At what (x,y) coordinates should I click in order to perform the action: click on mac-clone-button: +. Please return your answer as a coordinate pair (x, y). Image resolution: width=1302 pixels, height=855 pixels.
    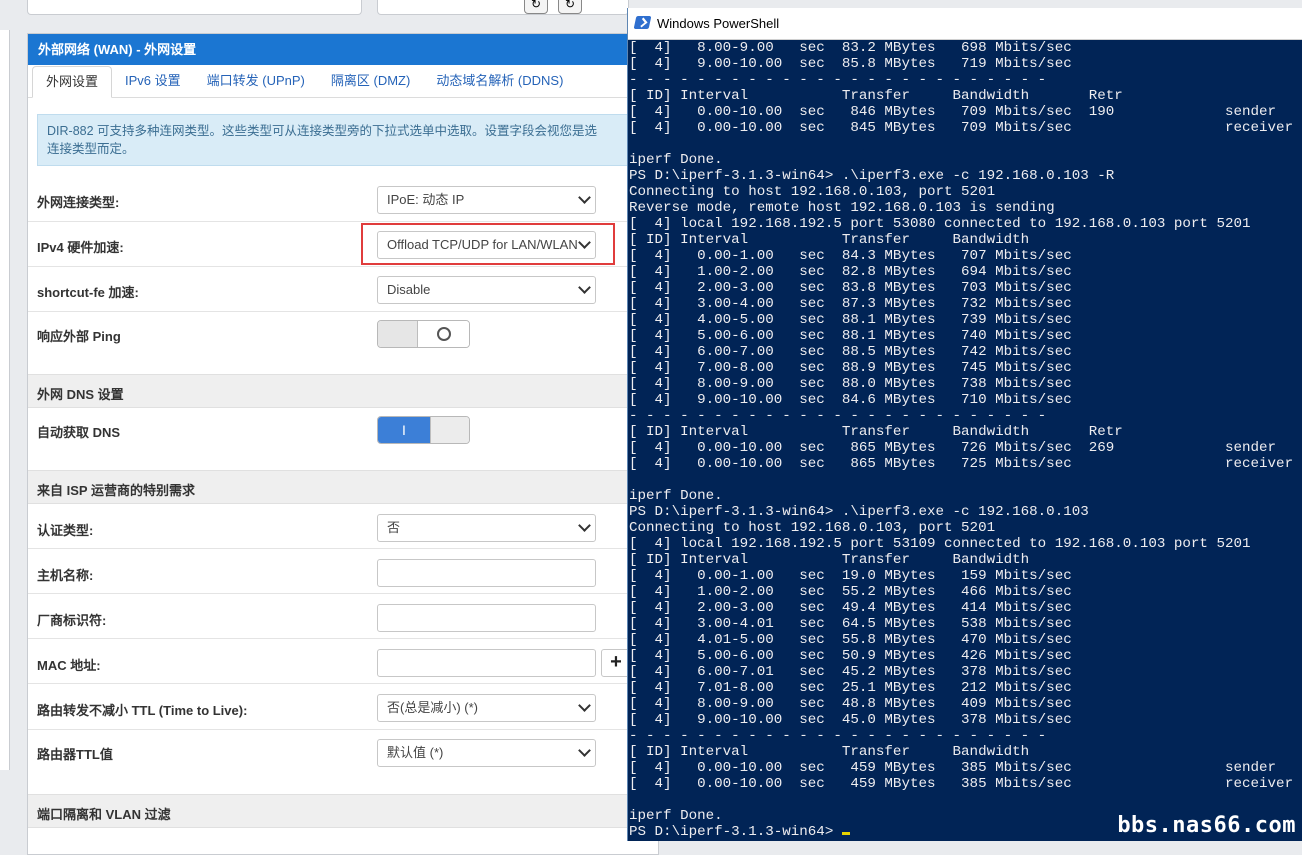
    Looking at the image, I should click on (616, 663).